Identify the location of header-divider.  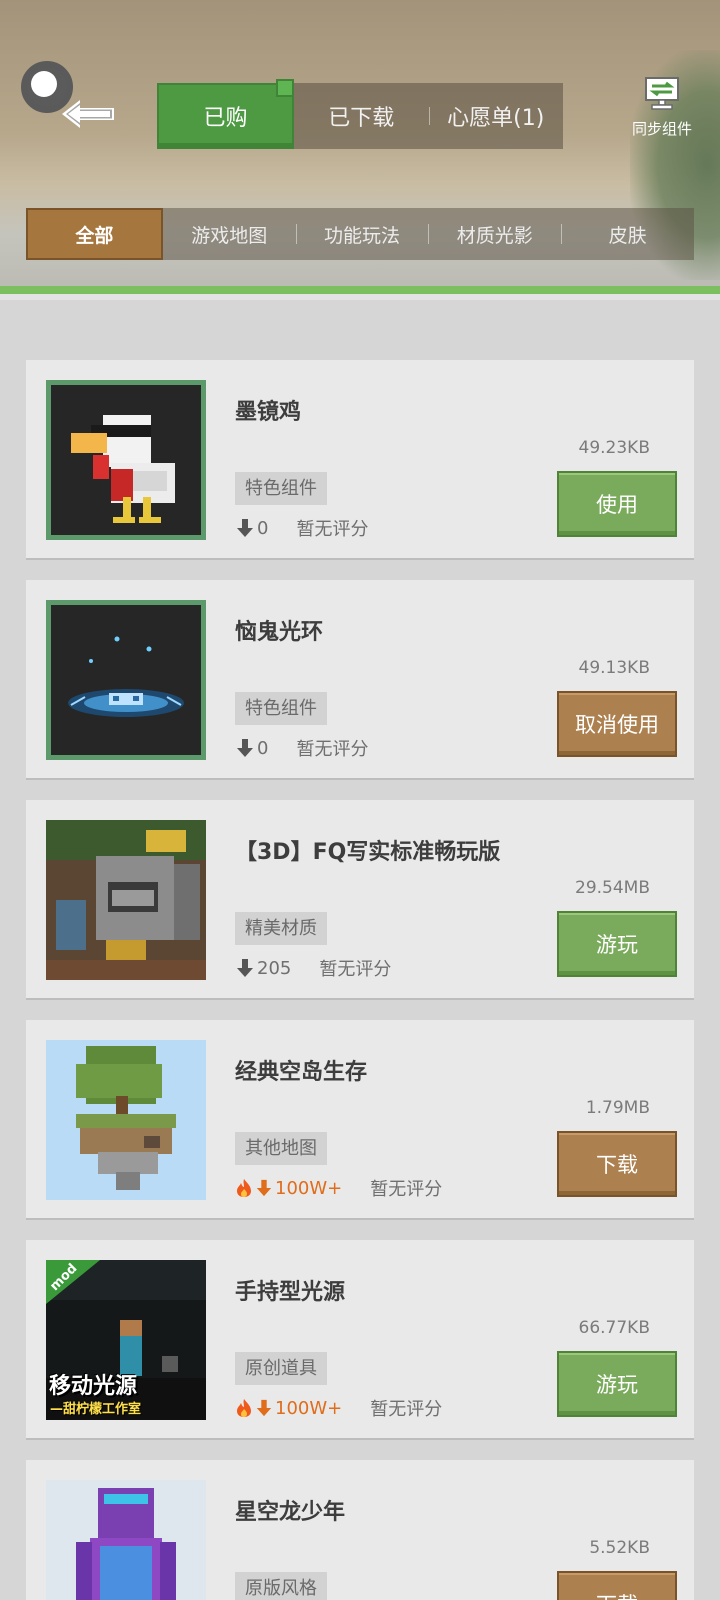
(360, 290).